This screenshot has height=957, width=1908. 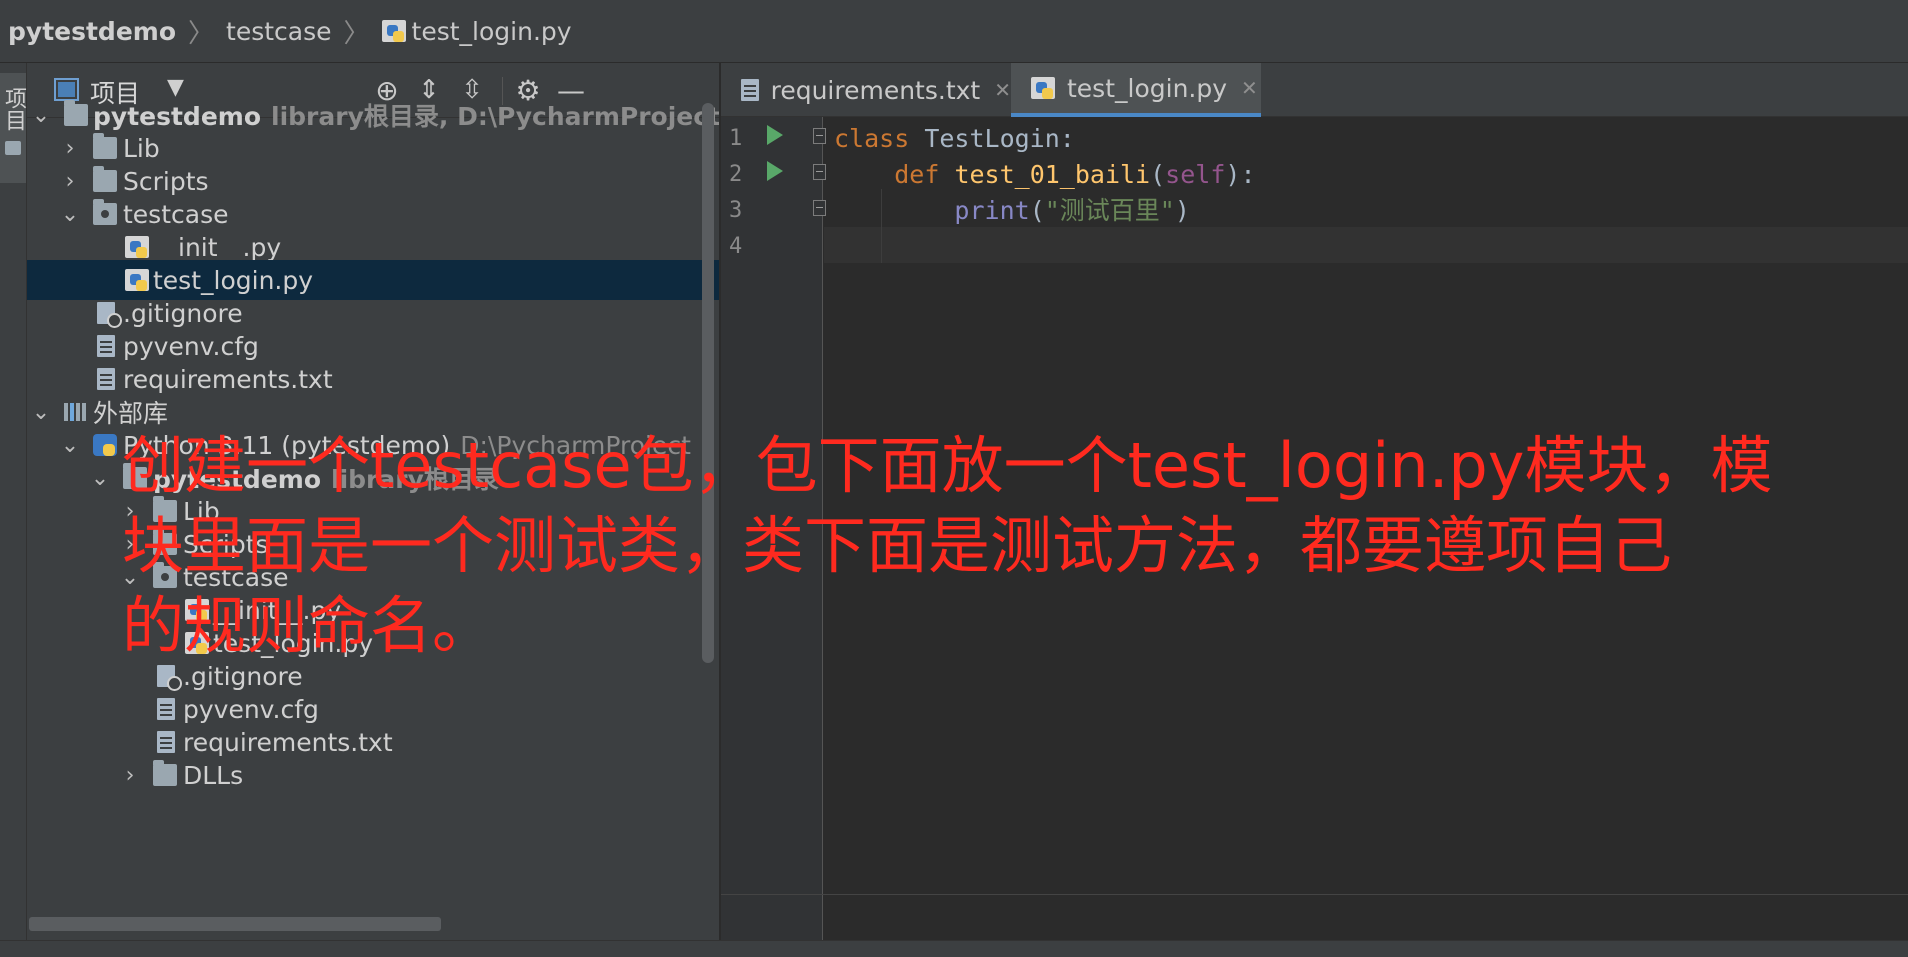 I want to click on python-sdk-icon, so click(x=105, y=445).